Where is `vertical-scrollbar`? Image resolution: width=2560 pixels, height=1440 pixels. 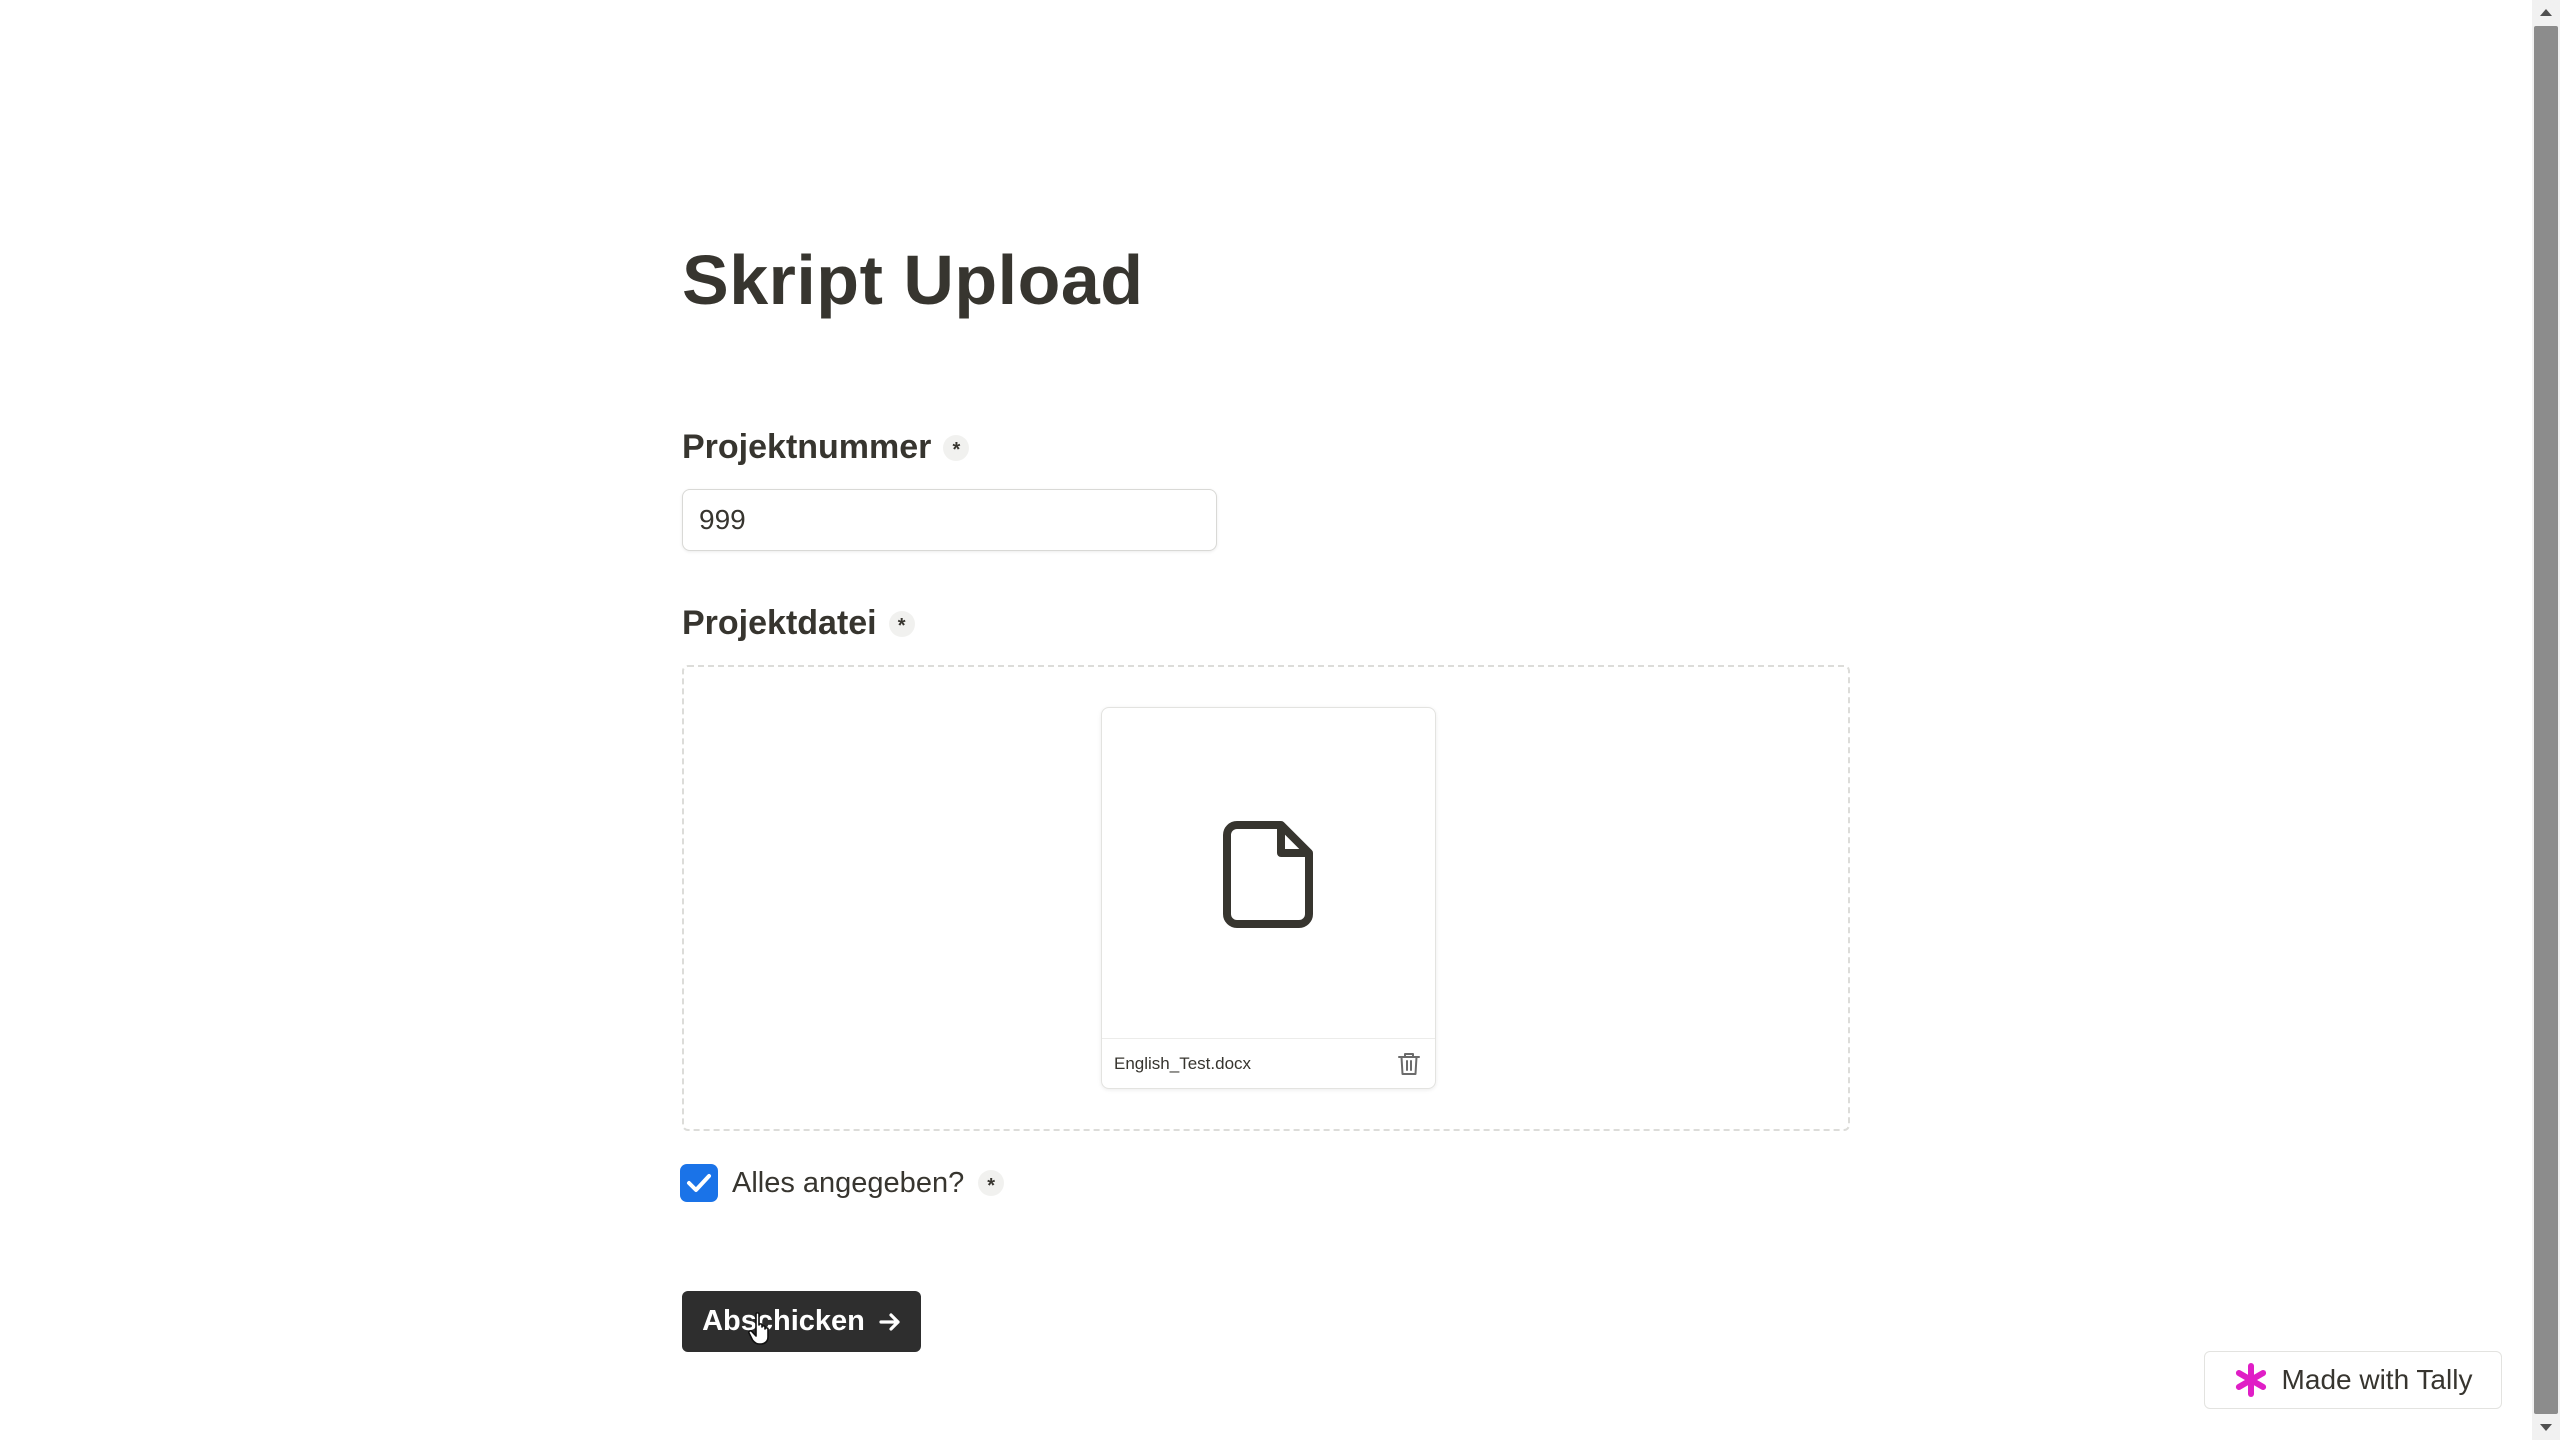
vertical-scrollbar is located at coordinates (2546, 720).